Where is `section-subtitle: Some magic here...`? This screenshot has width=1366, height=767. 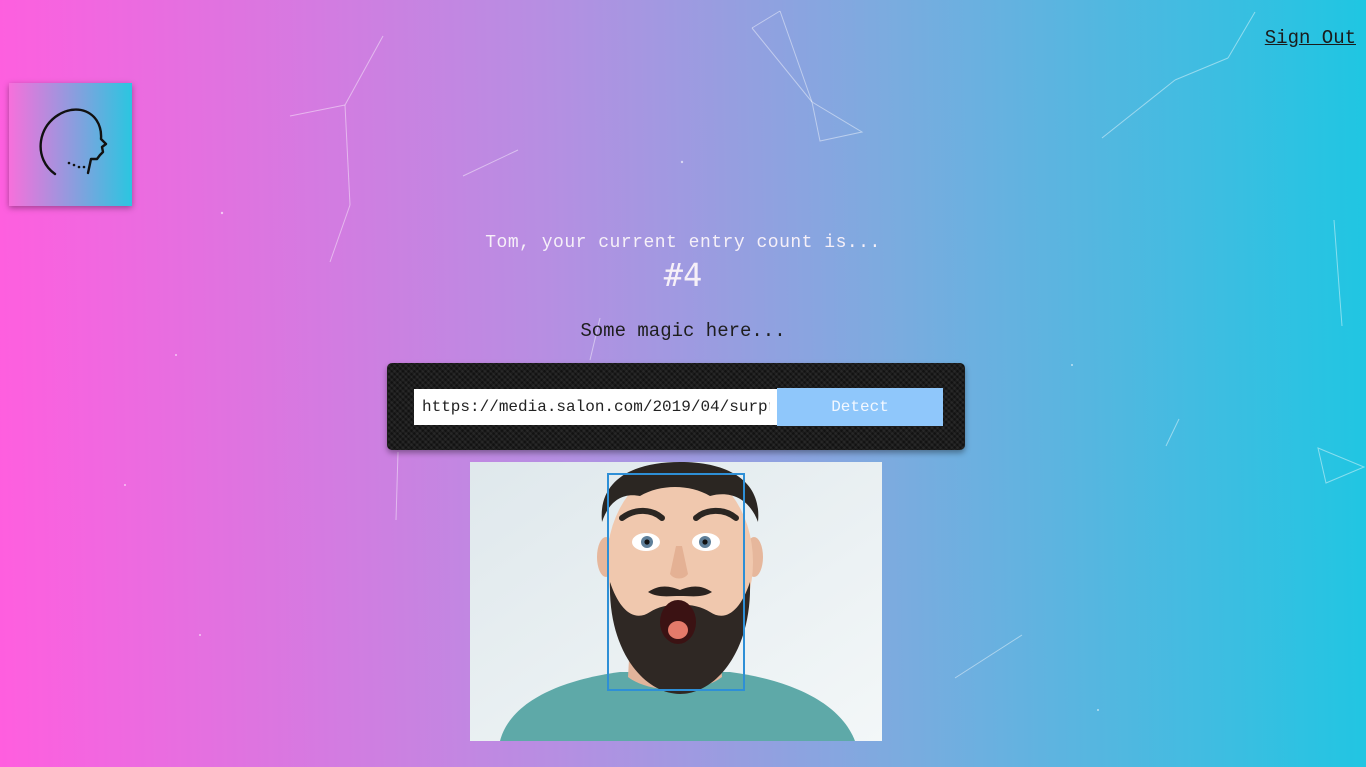 section-subtitle: Some magic here... is located at coordinates (683, 331).